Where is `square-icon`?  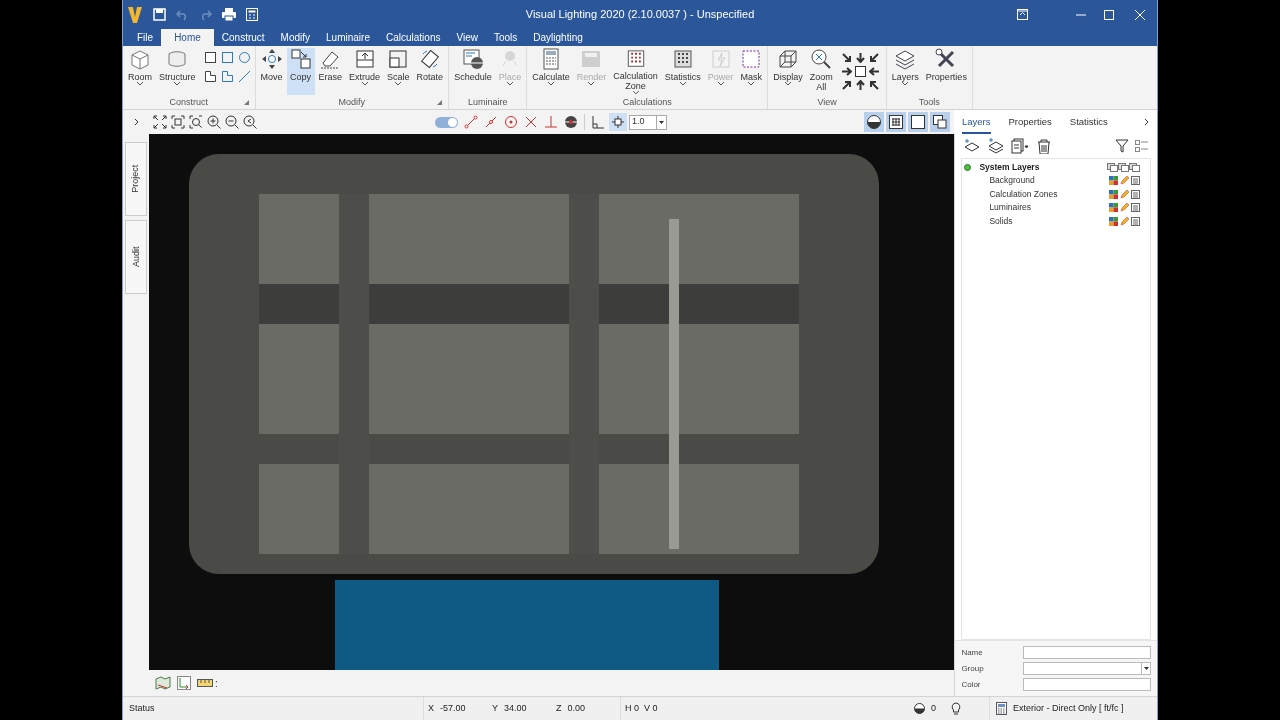
square-icon is located at coordinates (860, 71).